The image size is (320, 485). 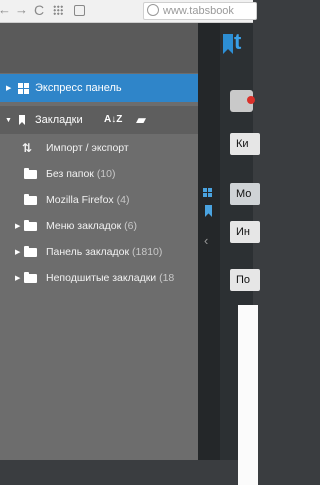 I want to click on logo-icon, so click(x=228, y=44).